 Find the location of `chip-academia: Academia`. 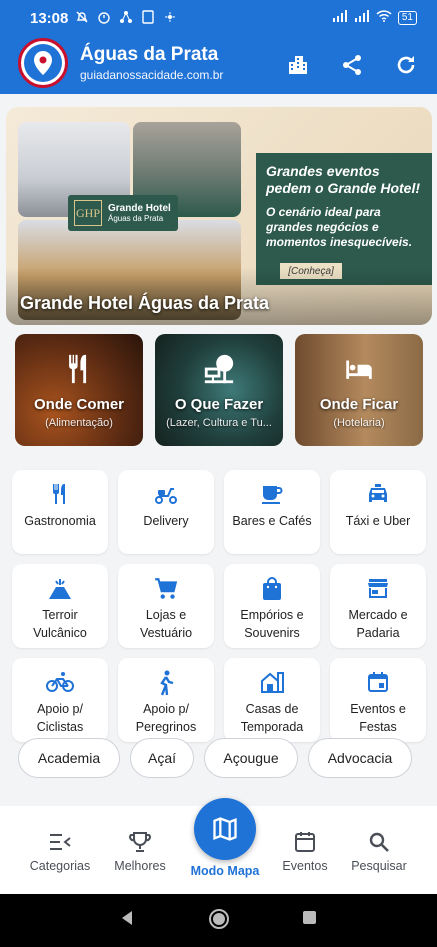

chip-academia: Academia is located at coordinates (69, 758).